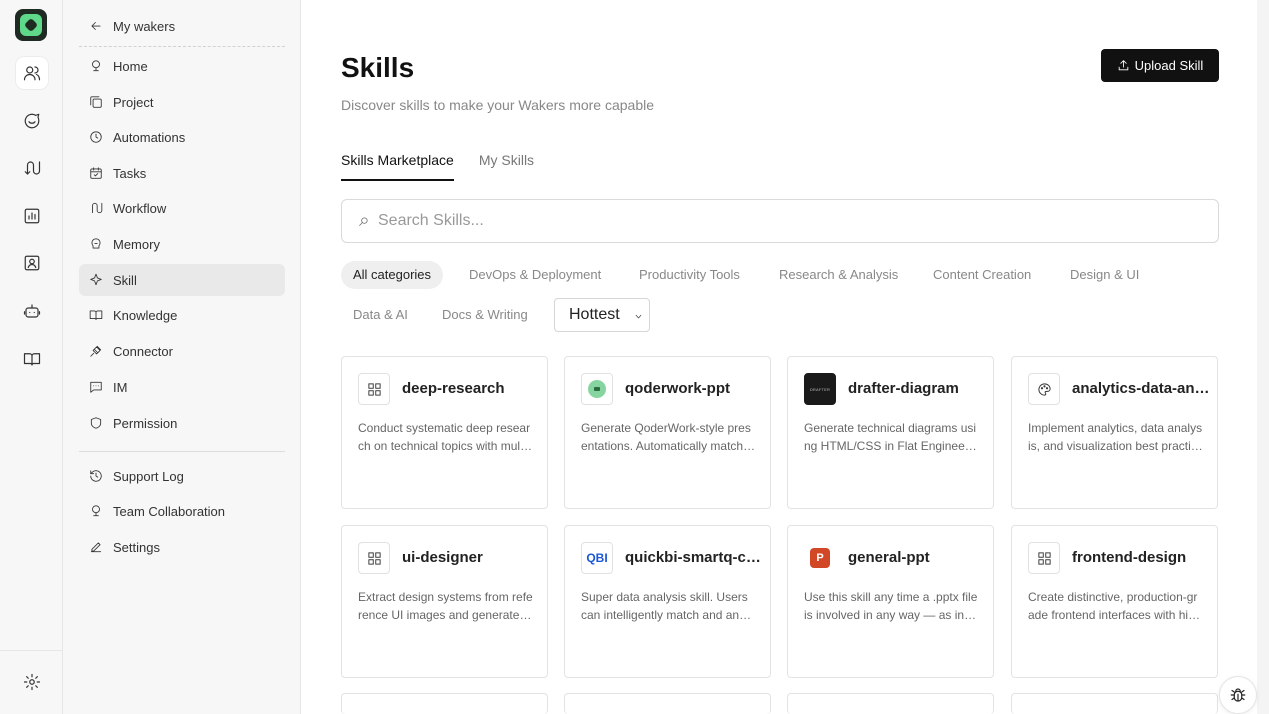 This screenshot has width=1269, height=714. What do you see at coordinates (145, 423) in the screenshot?
I see `sidebar-item-label: Permission` at bounding box center [145, 423].